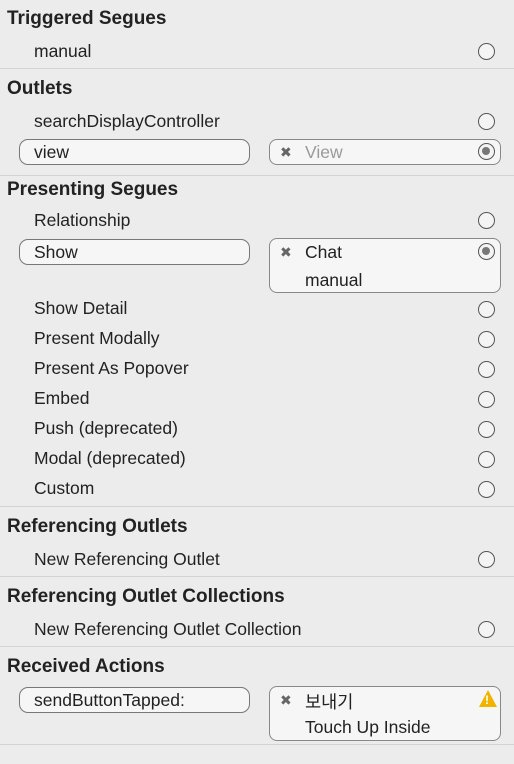 The height and width of the screenshot is (764, 514). I want to click on connected-target-box: ✖ Chat manual, so click(385, 265).